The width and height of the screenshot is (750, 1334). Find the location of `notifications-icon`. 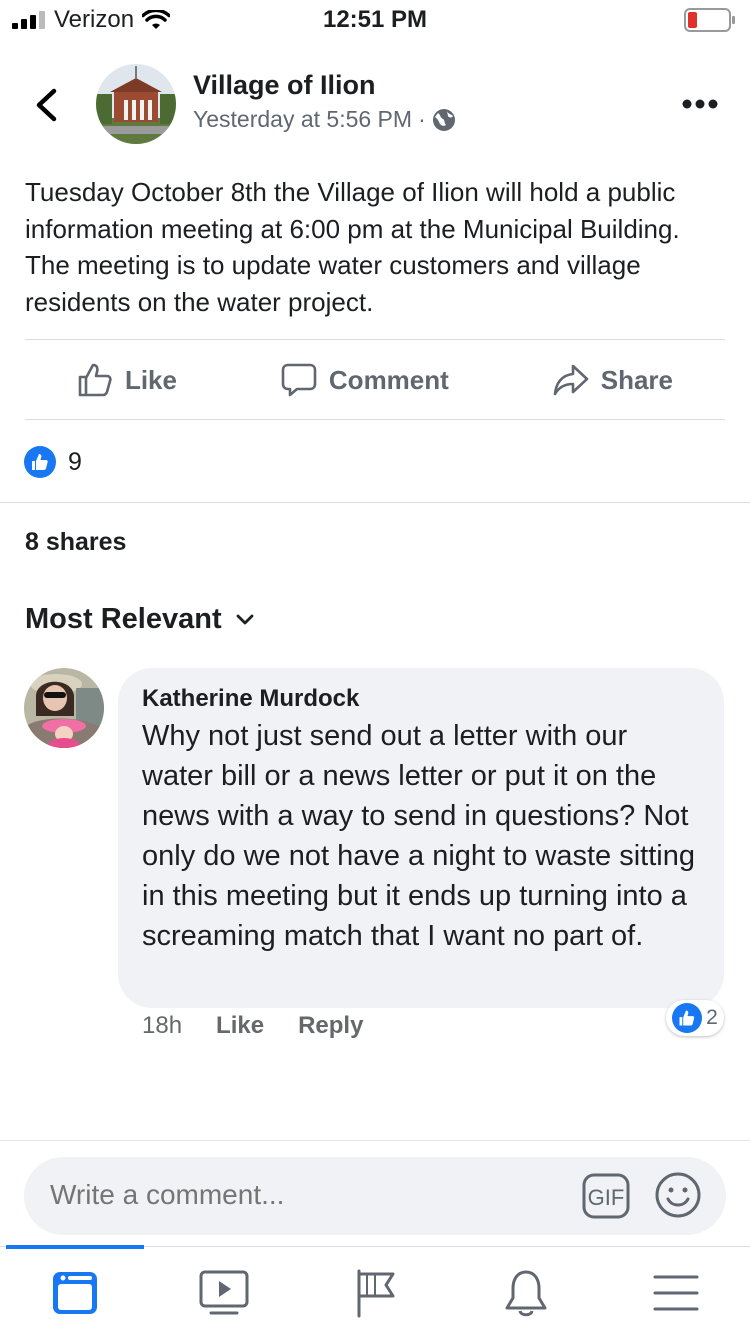

notifications-icon is located at coordinates (526, 1293).